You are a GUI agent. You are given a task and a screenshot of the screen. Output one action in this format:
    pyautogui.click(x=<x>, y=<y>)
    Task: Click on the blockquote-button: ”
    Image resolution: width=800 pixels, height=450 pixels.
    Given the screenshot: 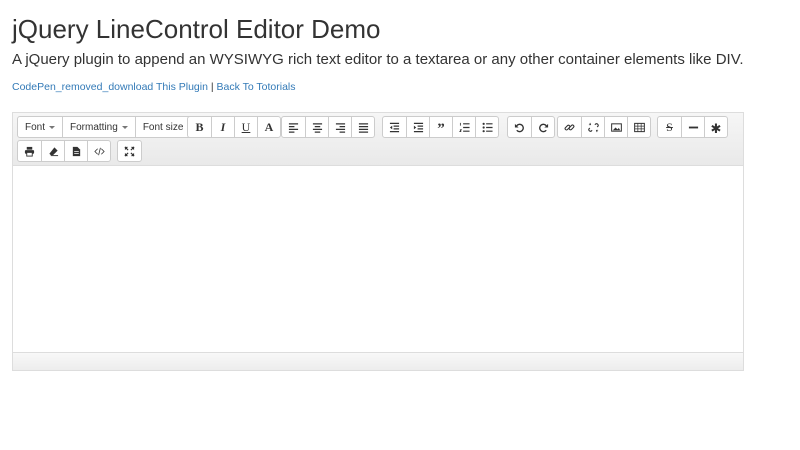 What is the action you would take?
    pyautogui.click(x=440, y=127)
    